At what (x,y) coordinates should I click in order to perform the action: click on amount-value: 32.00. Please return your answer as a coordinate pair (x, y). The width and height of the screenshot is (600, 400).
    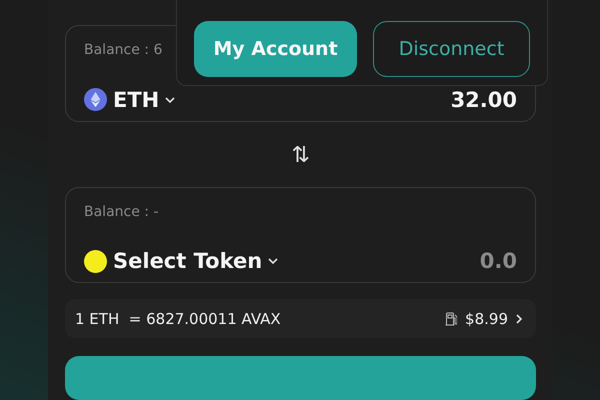
    Looking at the image, I should click on (483, 100).